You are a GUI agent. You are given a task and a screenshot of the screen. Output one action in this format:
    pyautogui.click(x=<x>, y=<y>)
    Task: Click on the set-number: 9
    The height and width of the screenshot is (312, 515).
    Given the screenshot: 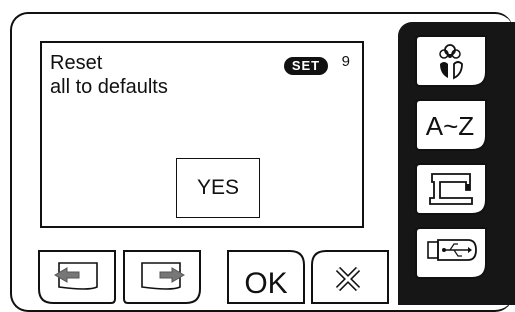 What is the action you would take?
    pyautogui.click(x=345, y=61)
    